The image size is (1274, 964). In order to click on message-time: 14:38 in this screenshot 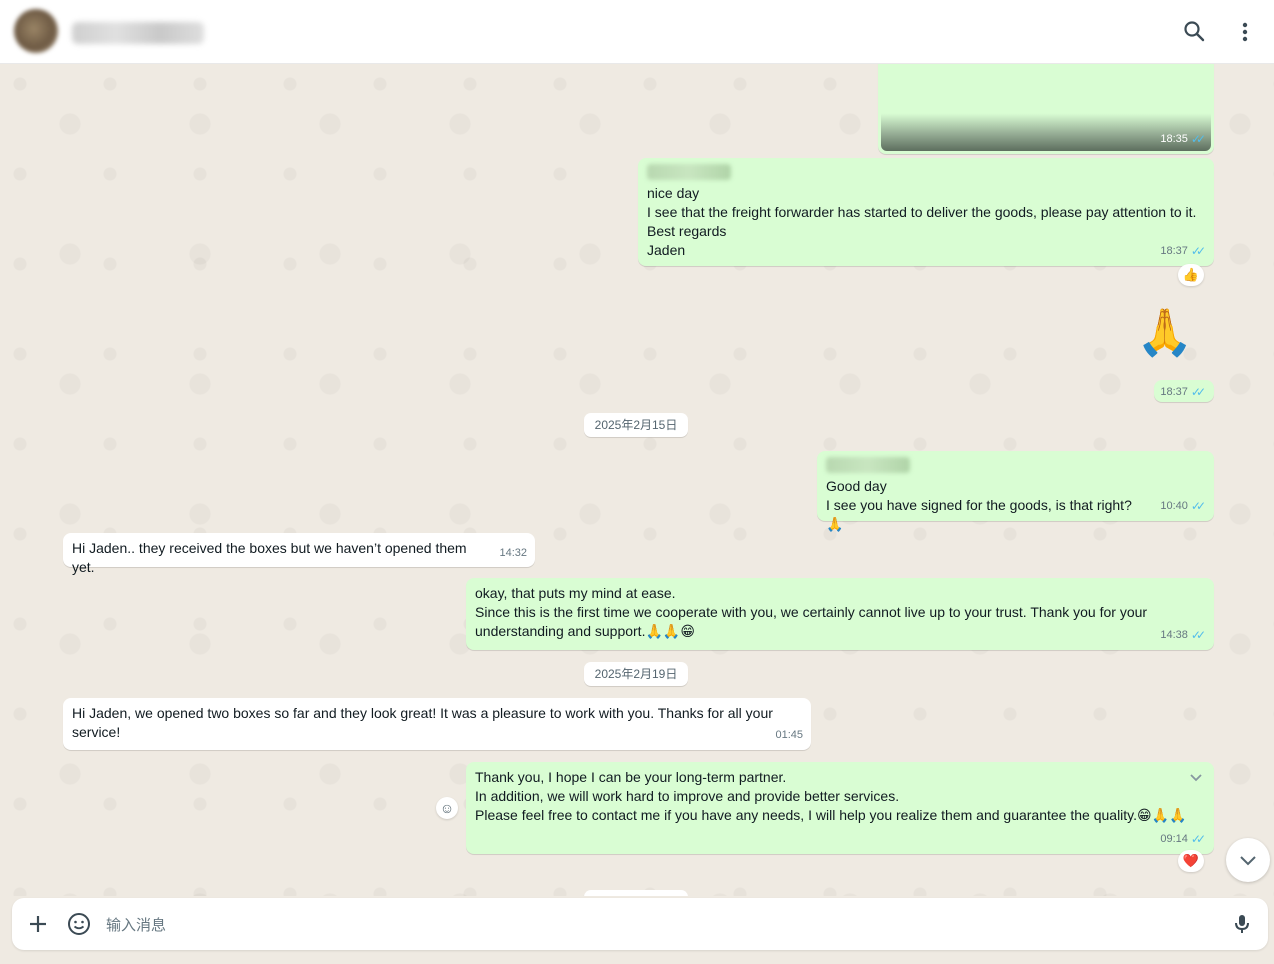, I will do `click(1174, 635)`.